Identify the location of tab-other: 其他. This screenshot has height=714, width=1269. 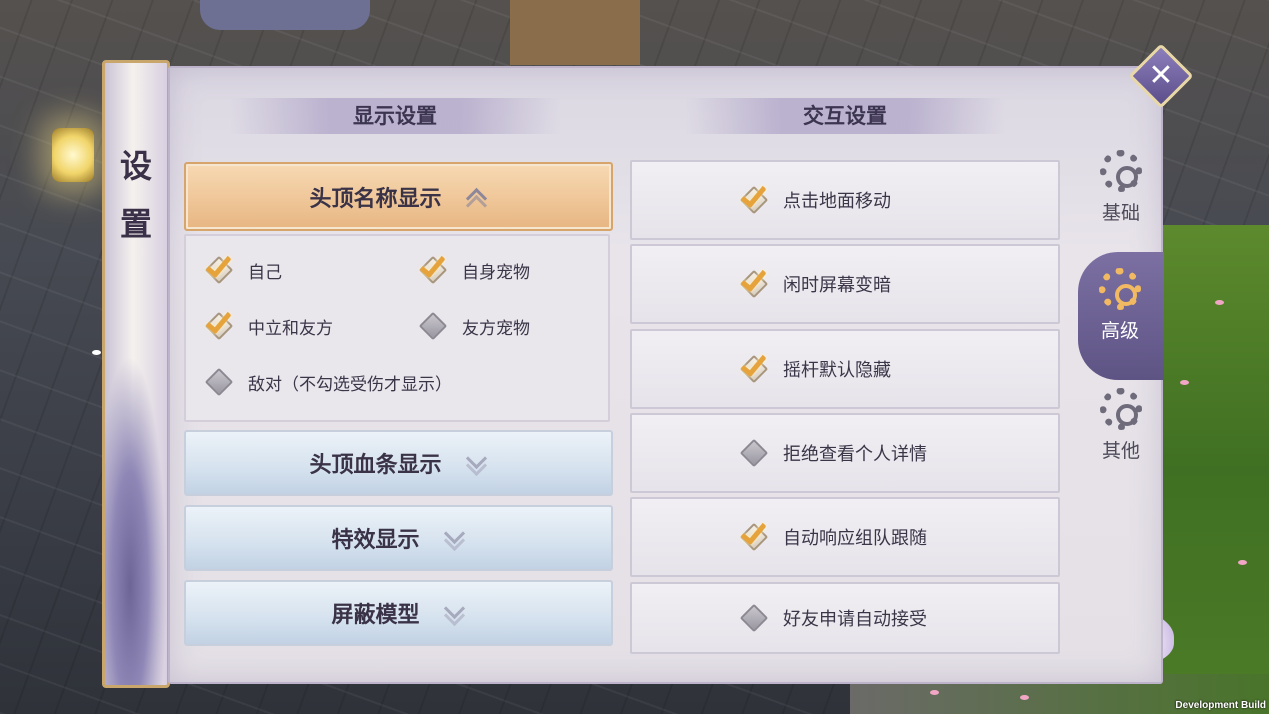
(1121, 429).